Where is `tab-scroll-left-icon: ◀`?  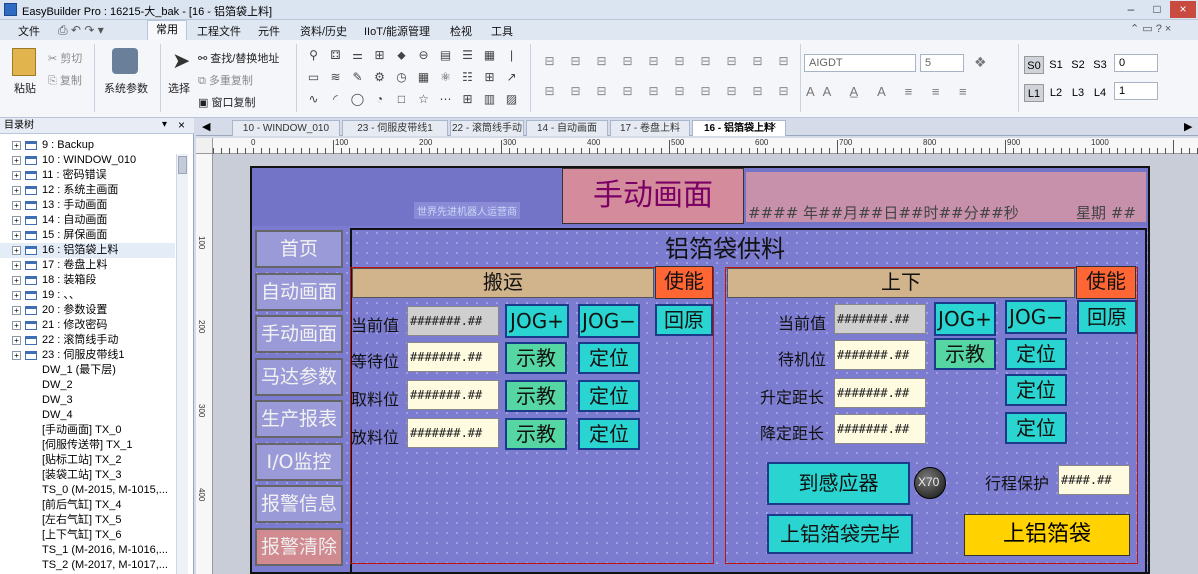 tab-scroll-left-icon: ◀ is located at coordinates (206, 126).